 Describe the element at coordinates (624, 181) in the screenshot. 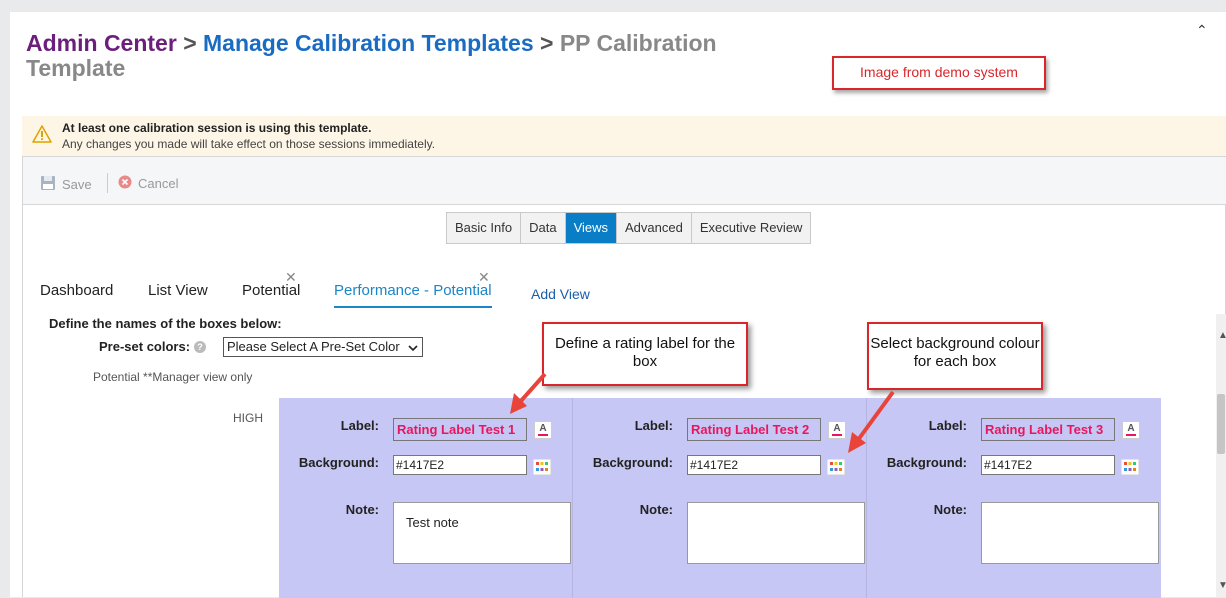

I see `toolbar: Save Cancel` at that location.